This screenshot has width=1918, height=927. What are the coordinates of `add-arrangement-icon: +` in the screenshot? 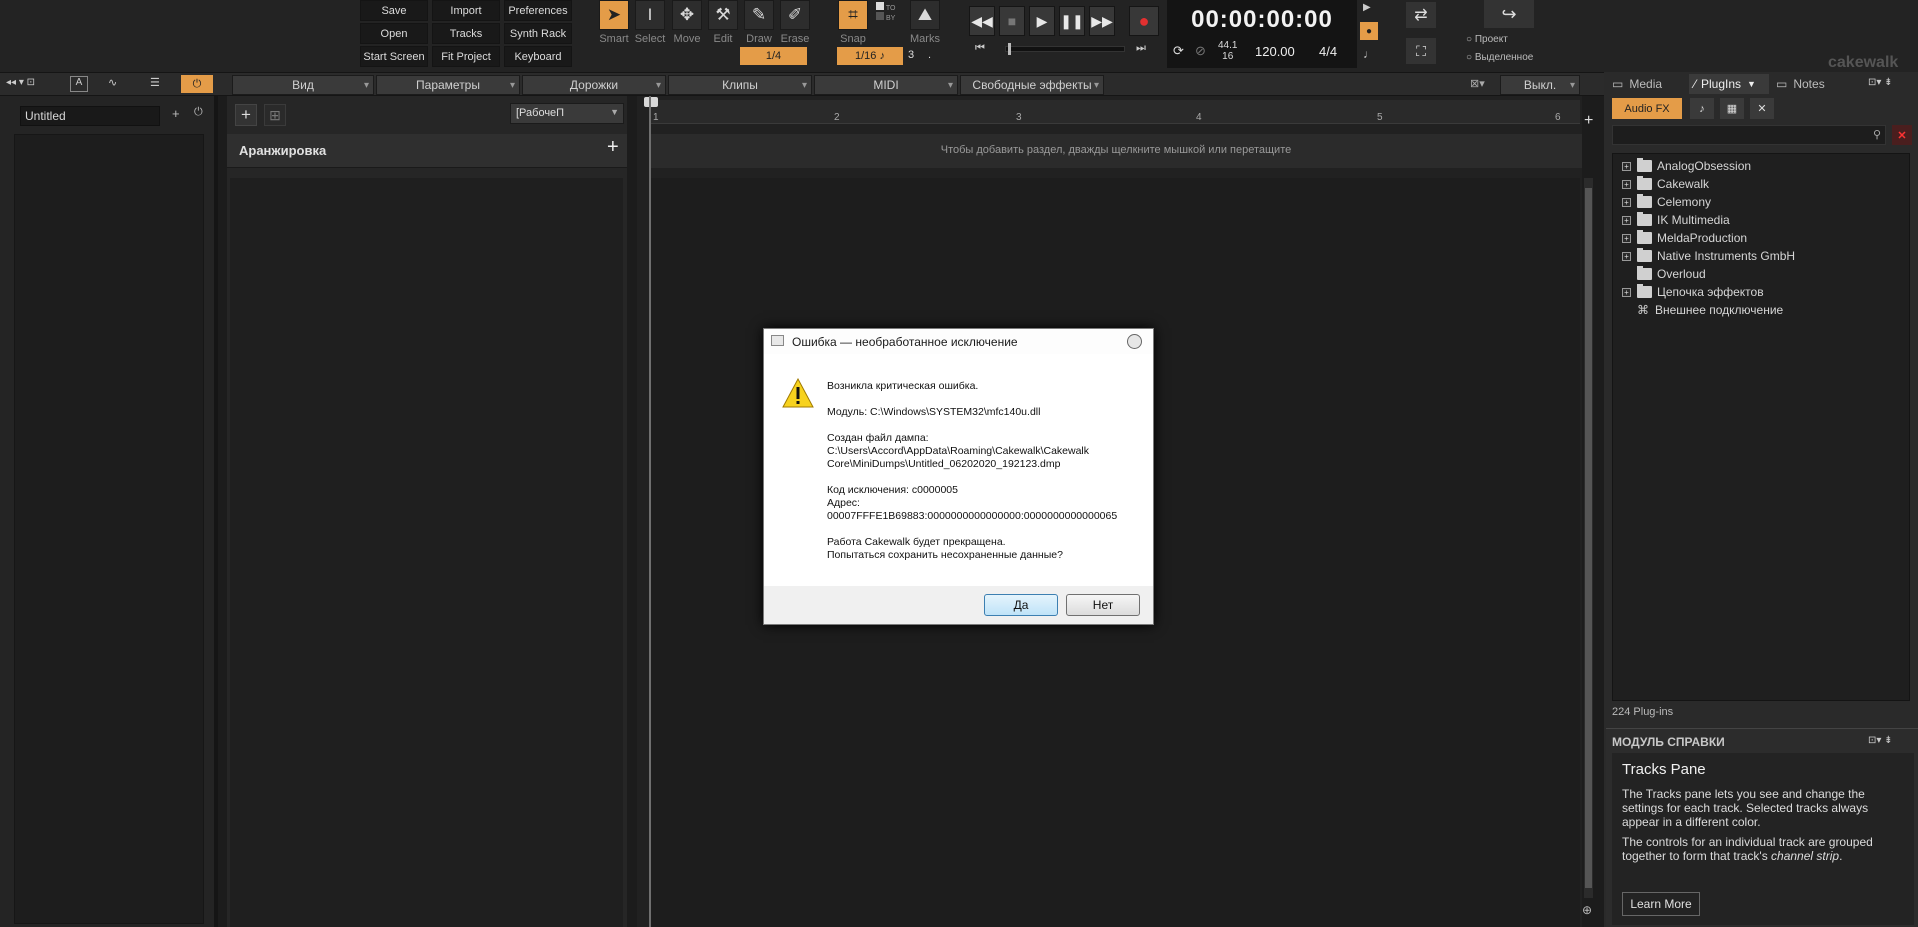 It's located at (613, 147).